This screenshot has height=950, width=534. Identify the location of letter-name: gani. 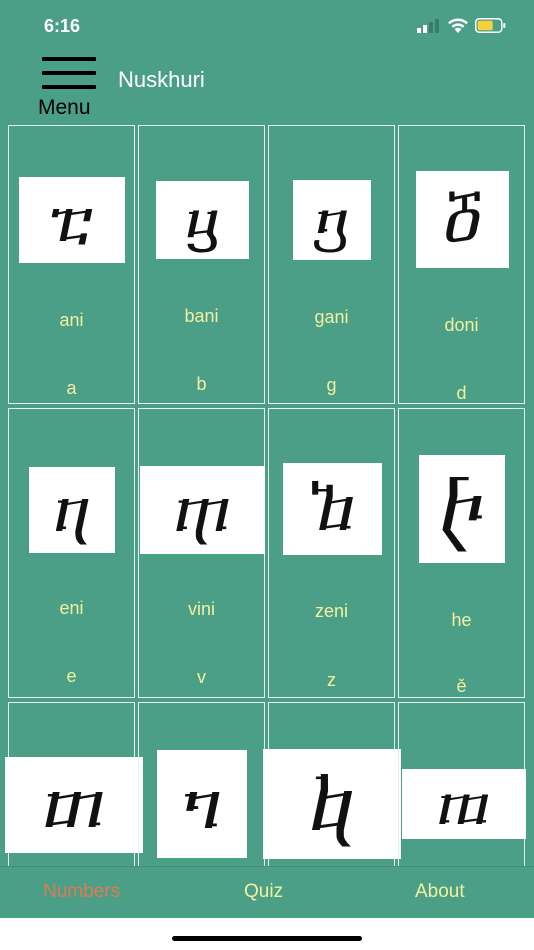
(331, 317).